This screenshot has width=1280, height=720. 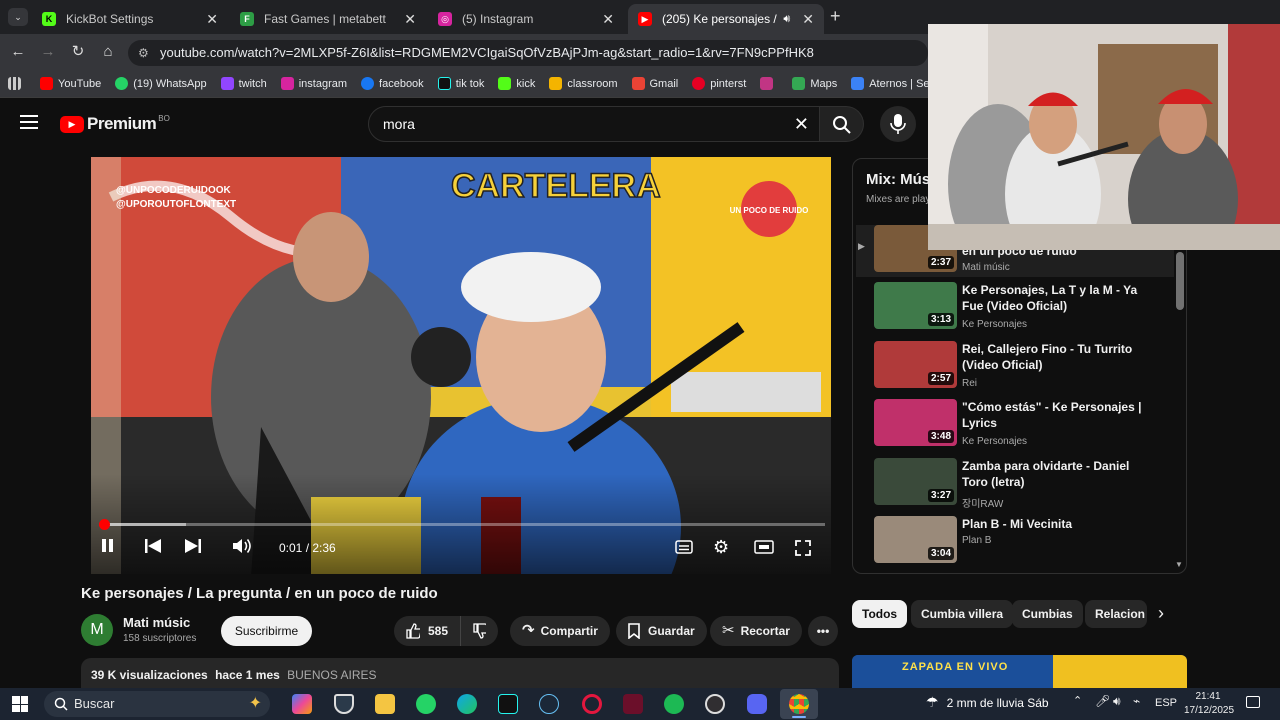 I want to click on bookmark-facebook: facebook, so click(x=392, y=83).